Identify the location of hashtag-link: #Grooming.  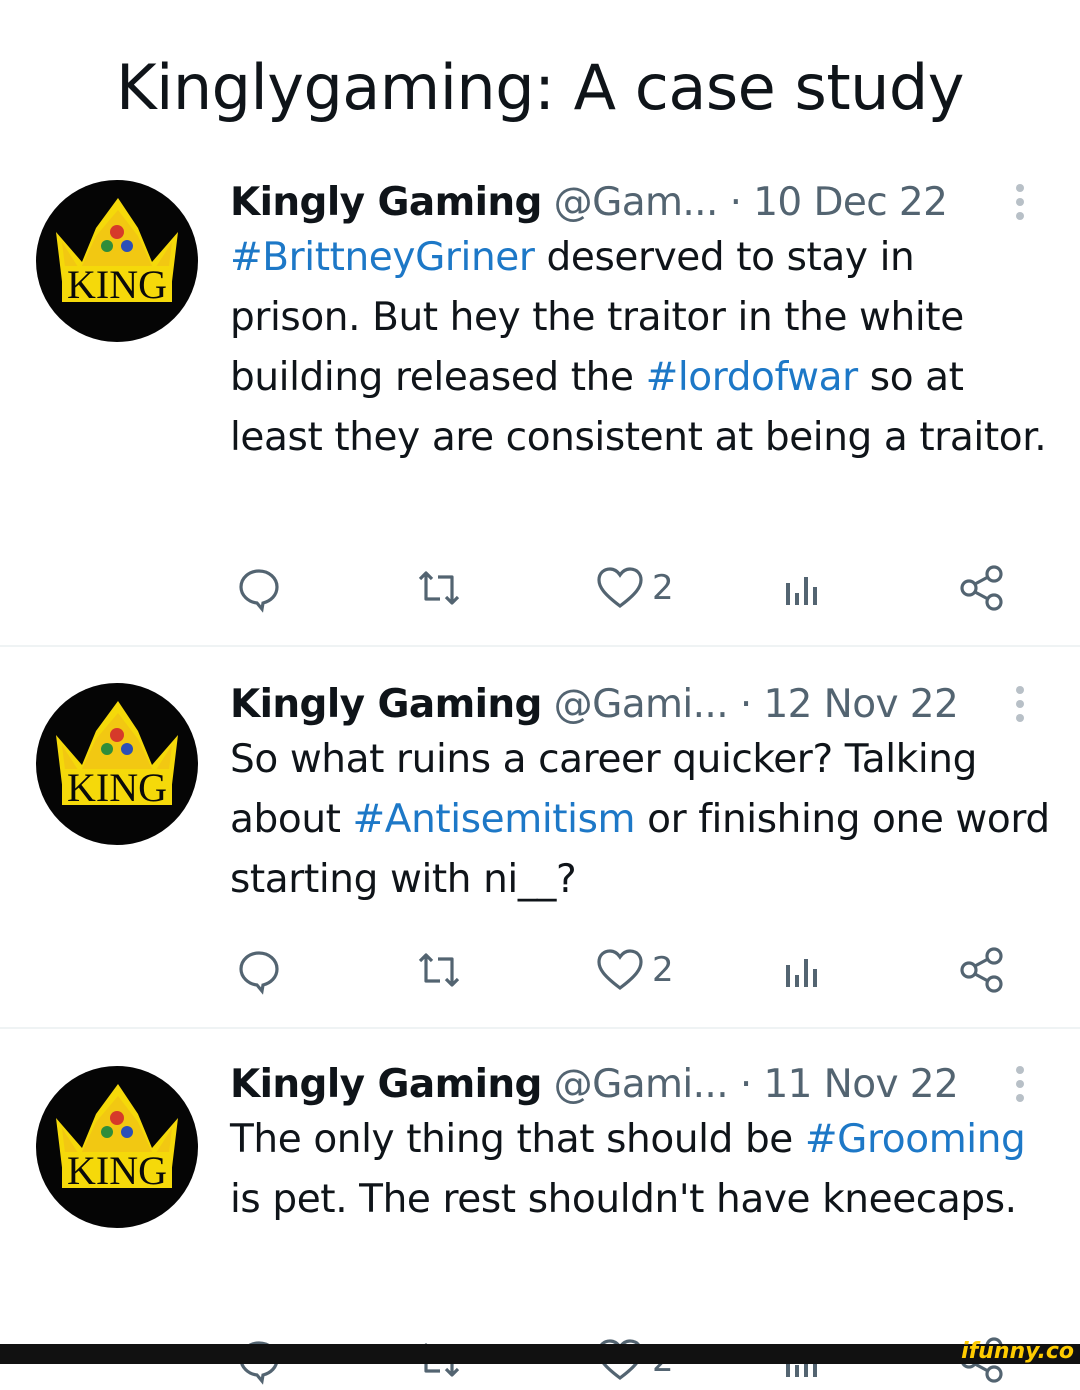
(915, 1139).